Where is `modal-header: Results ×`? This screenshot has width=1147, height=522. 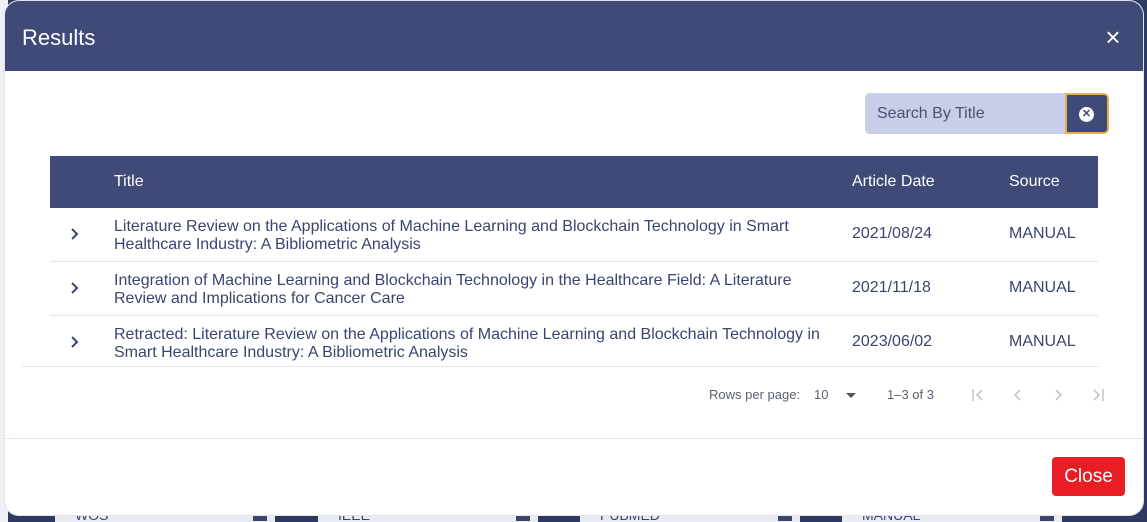 modal-header: Results × is located at coordinates (574, 36).